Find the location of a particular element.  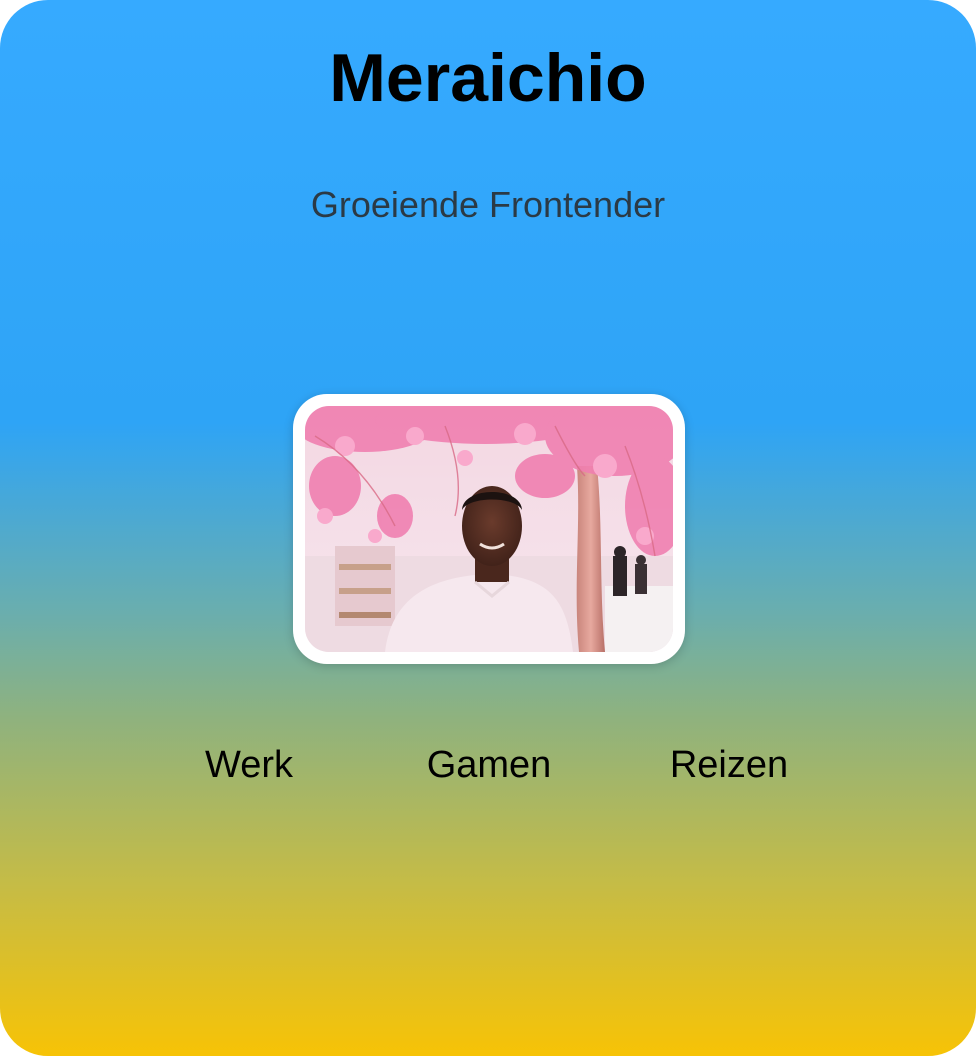

profile-photo is located at coordinates (489, 529).